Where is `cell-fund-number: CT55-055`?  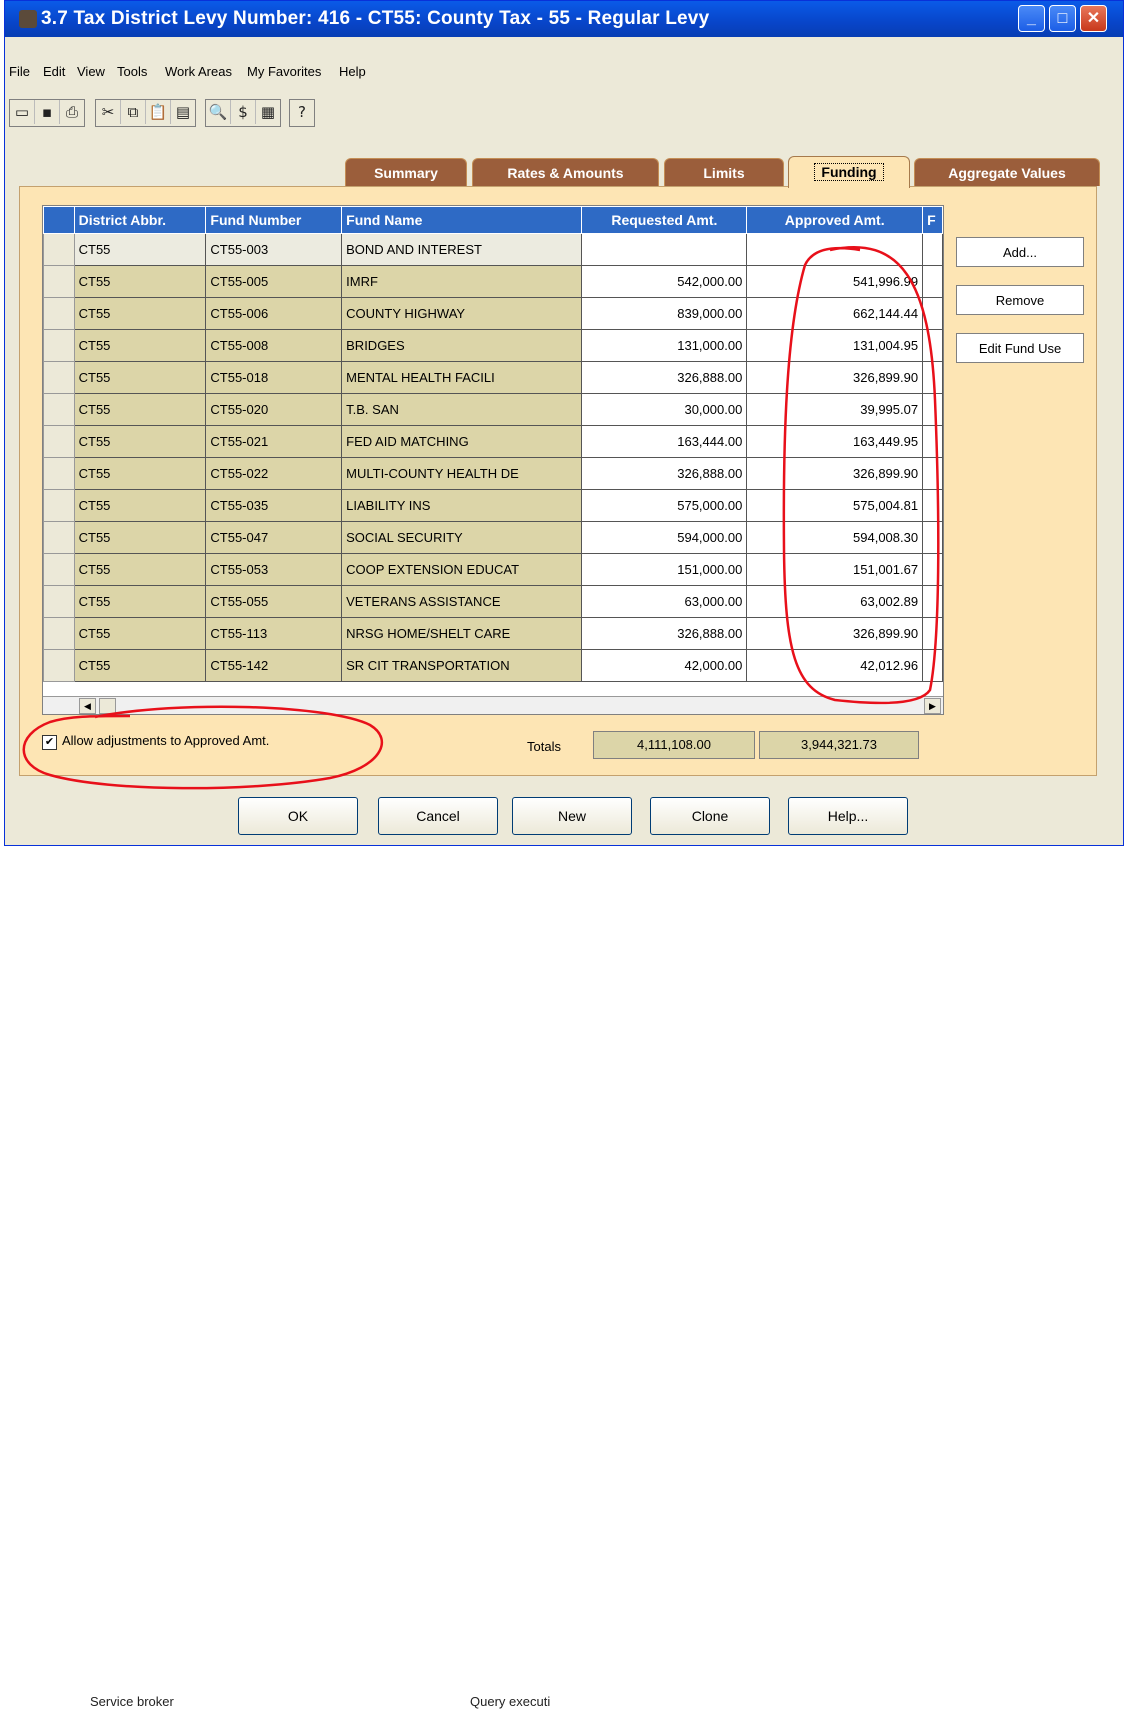 cell-fund-number: CT55-055 is located at coordinates (274, 601).